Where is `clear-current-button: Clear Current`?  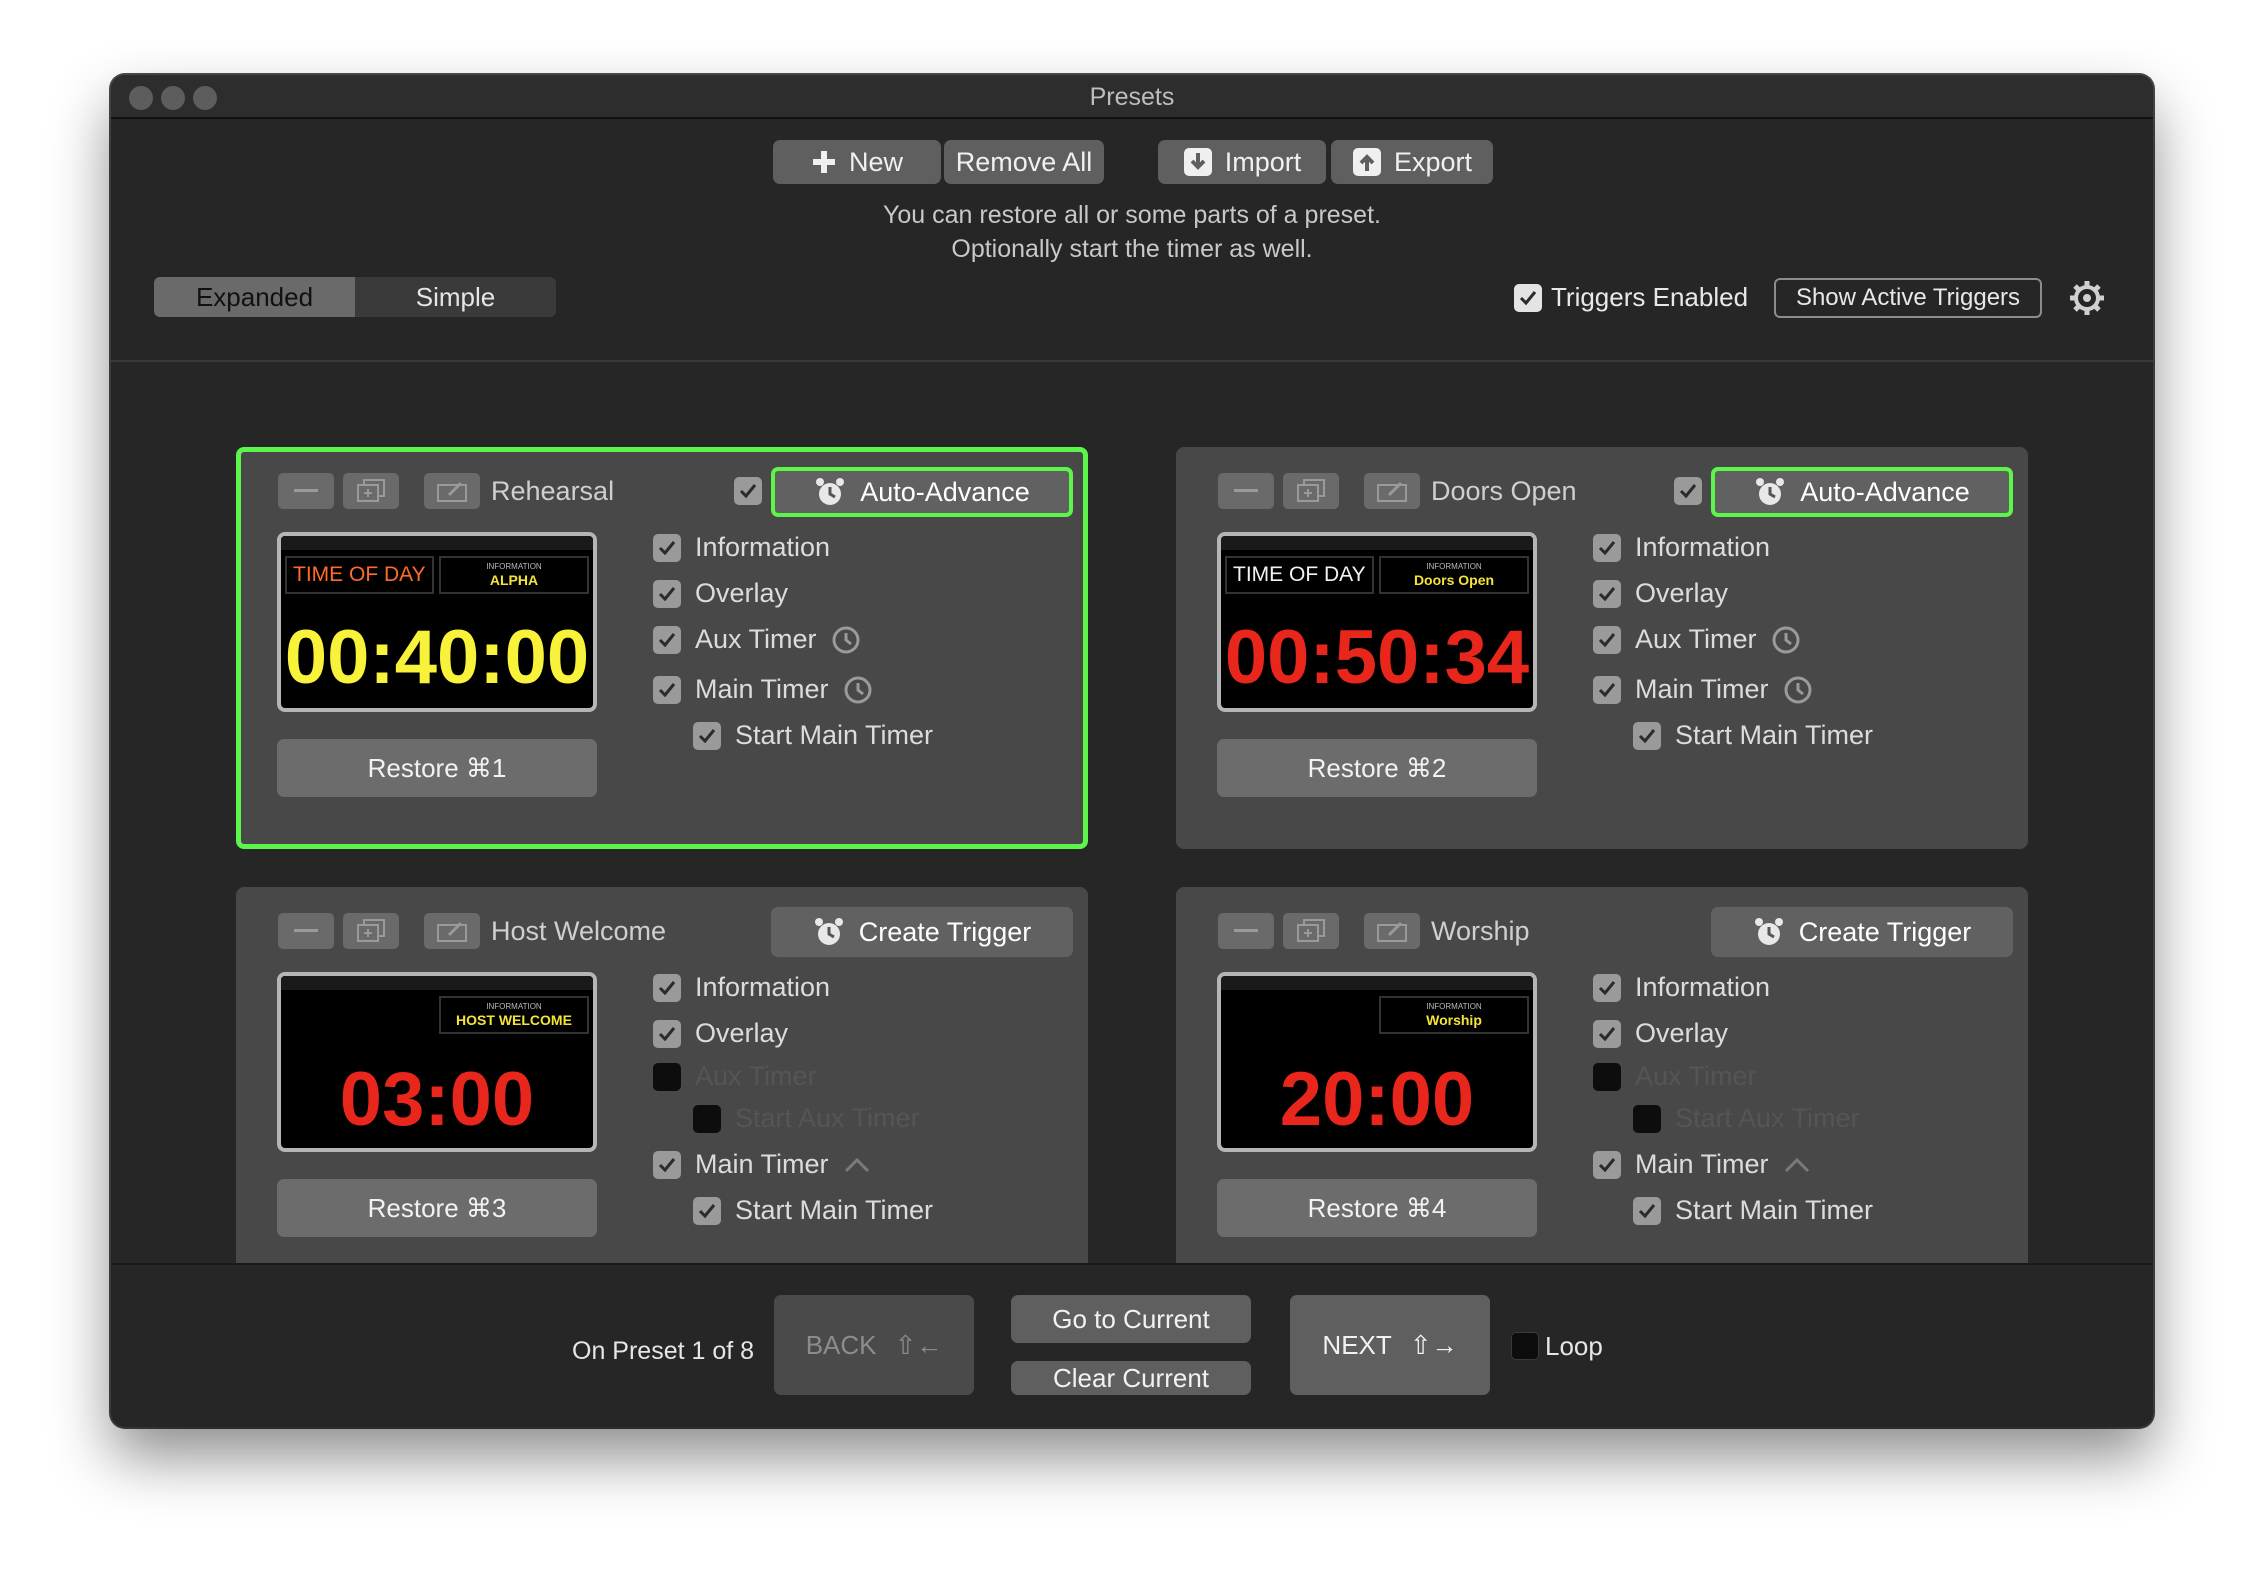 clear-current-button: Clear Current is located at coordinates (1131, 1378).